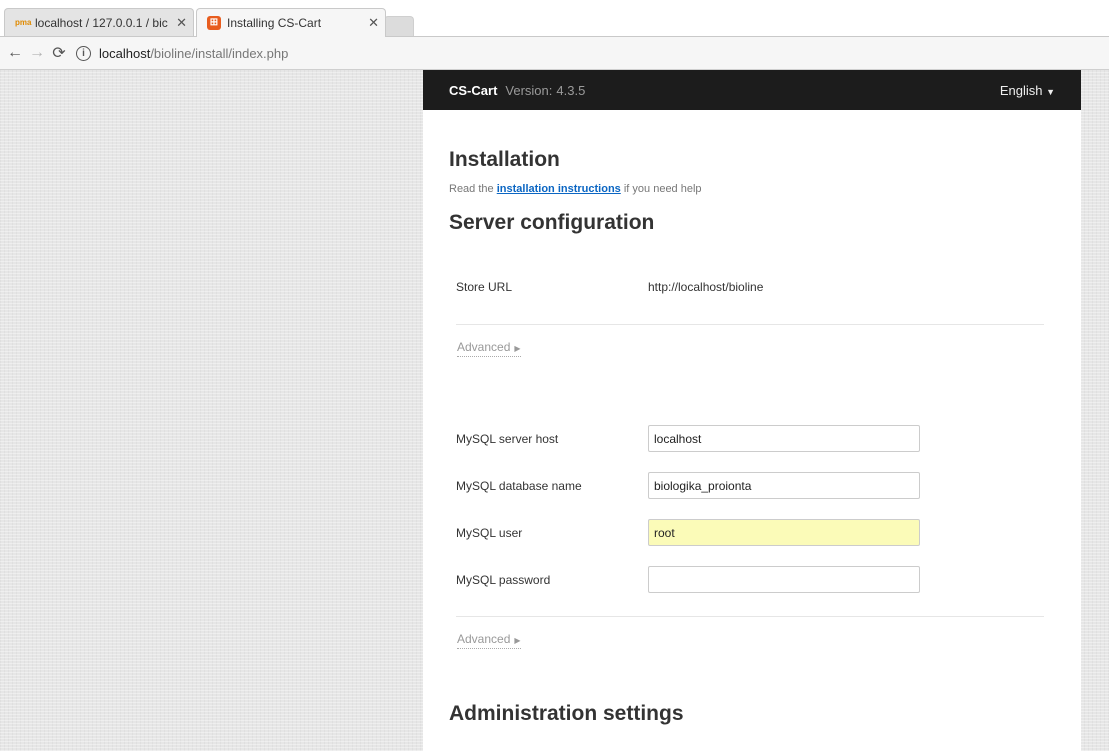 This screenshot has width=1109, height=751. What do you see at coordinates (662, 189) in the screenshot?
I see `help-suffix: if you need help` at bounding box center [662, 189].